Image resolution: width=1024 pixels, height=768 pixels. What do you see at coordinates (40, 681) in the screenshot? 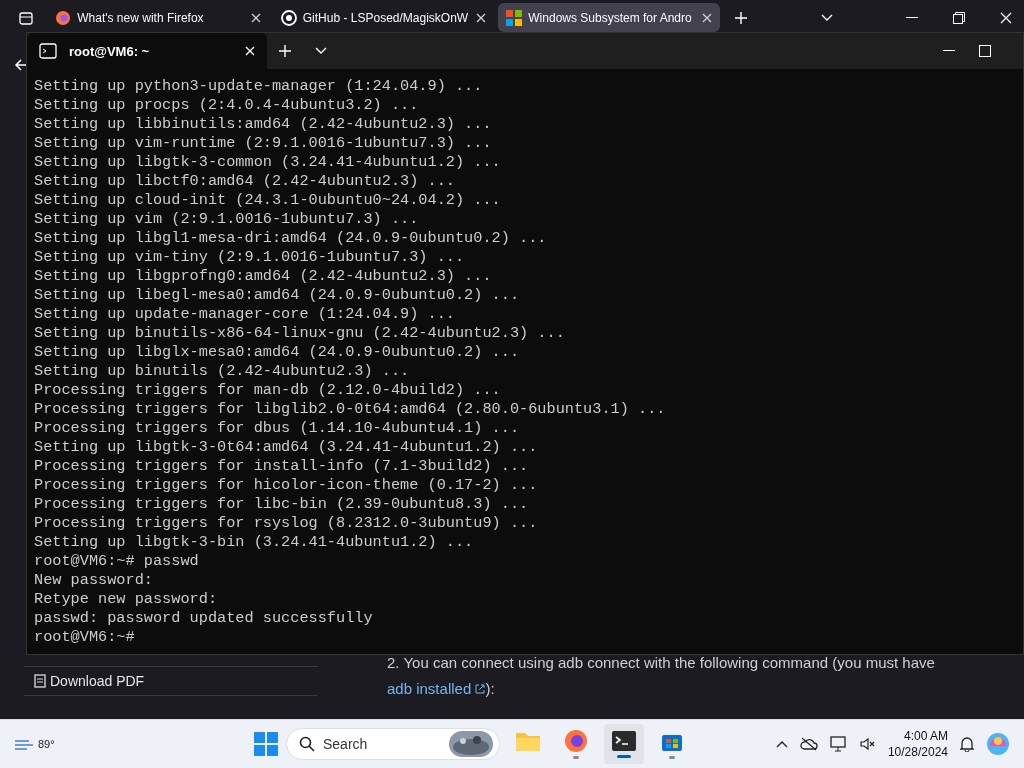
I see `document-icon` at bounding box center [40, 681].